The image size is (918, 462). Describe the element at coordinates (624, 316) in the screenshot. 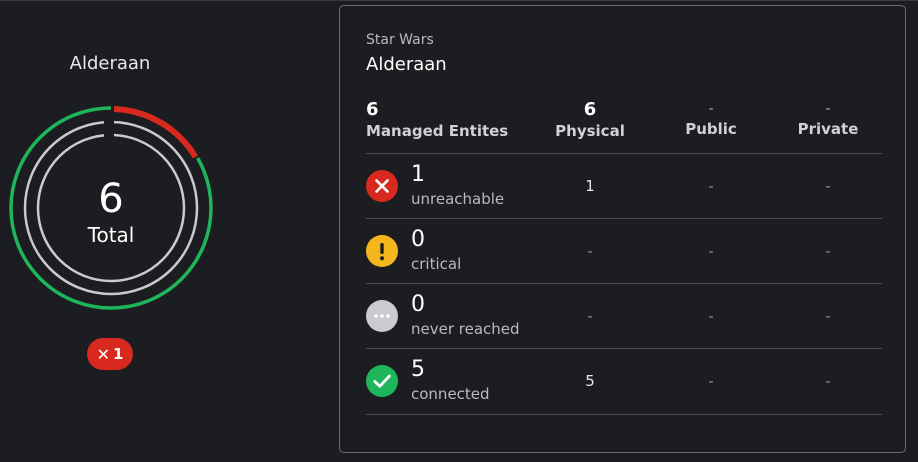

I see `status-row-never-reached: 0 never reached - - -` at that location.